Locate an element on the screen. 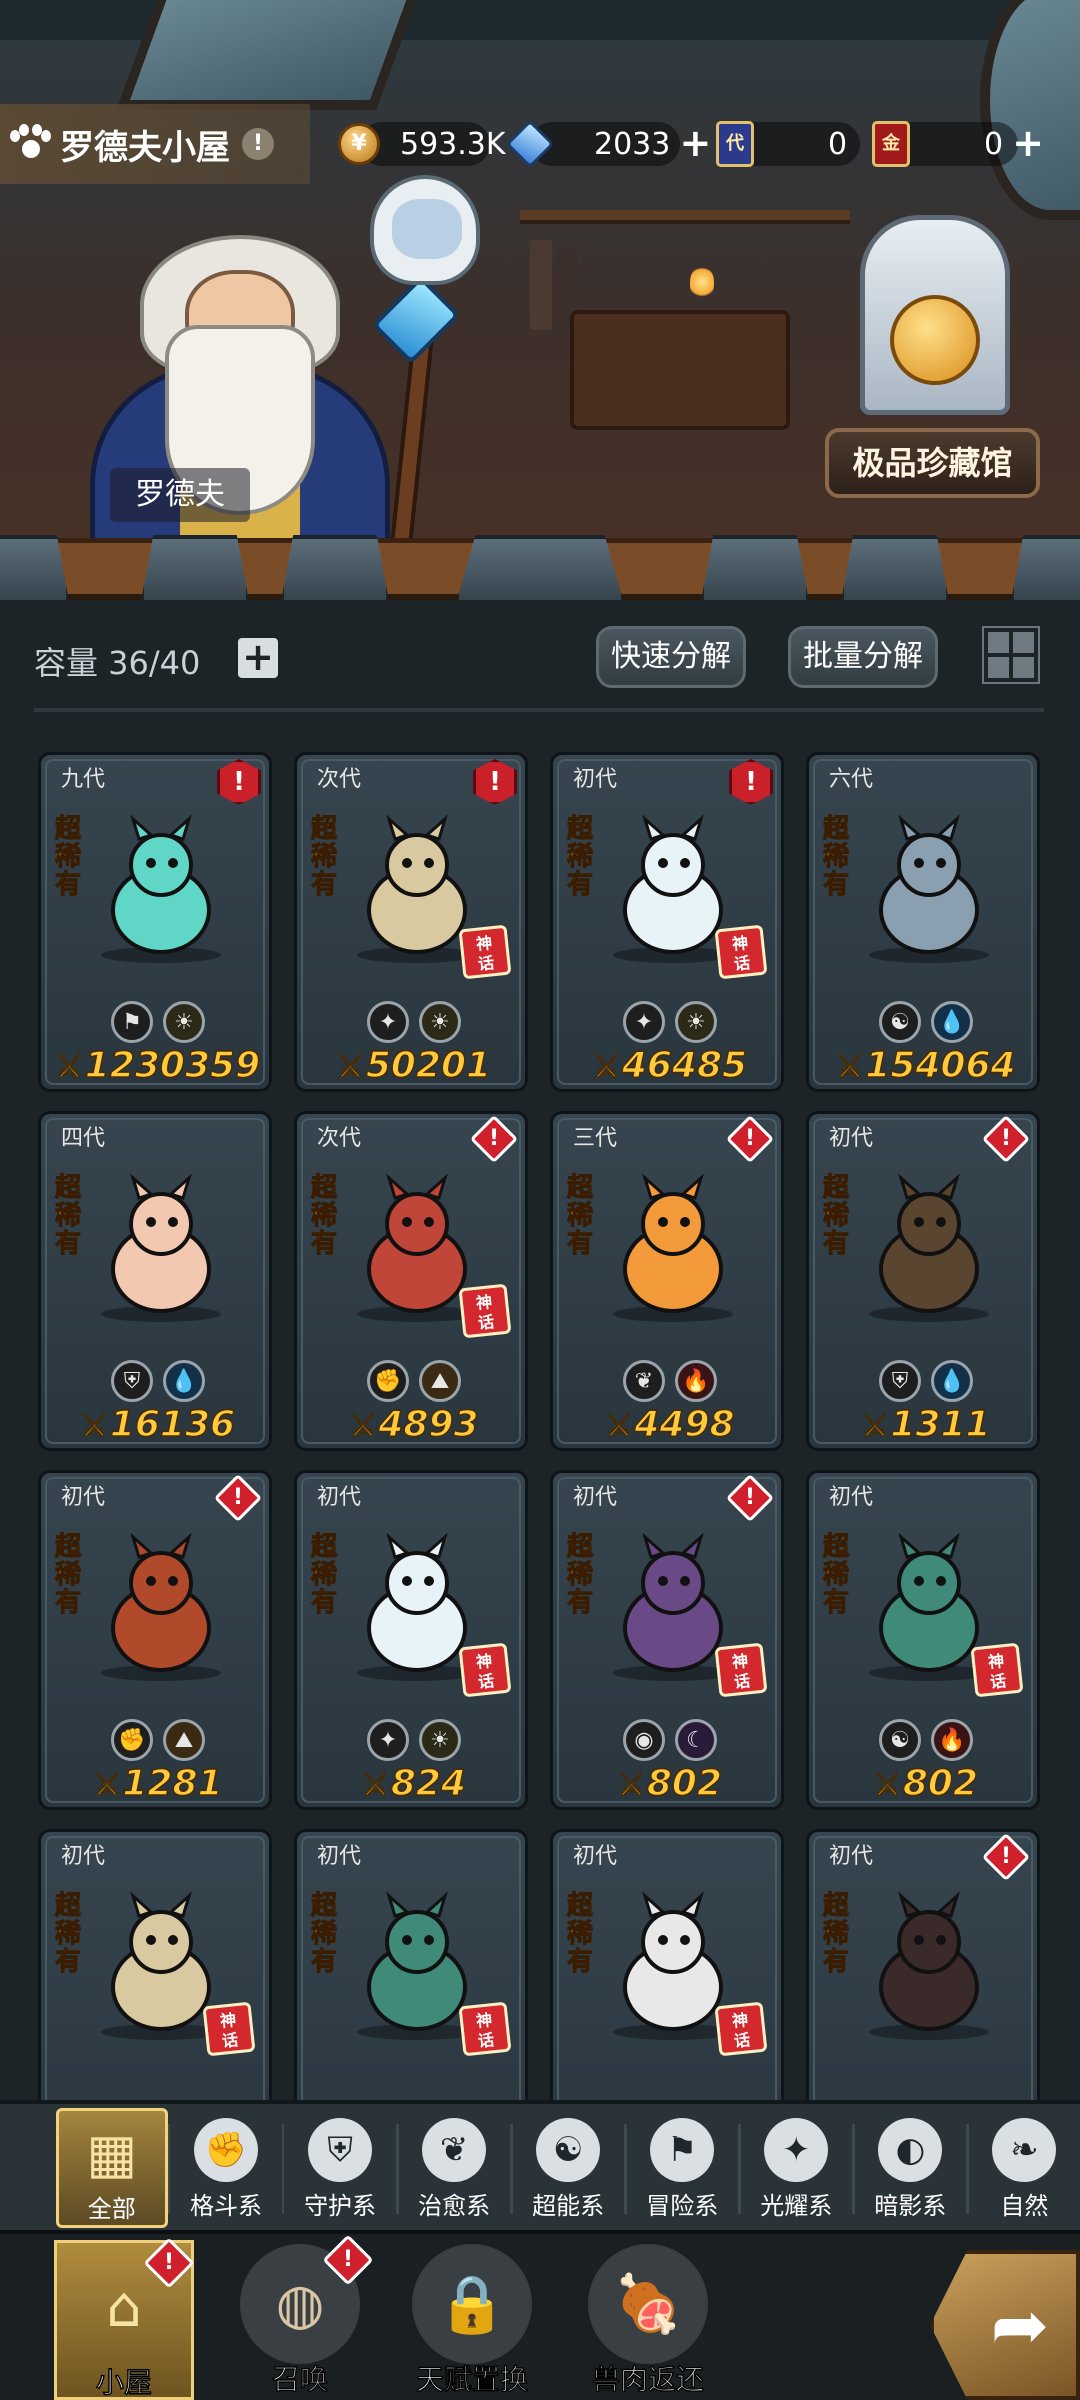 Image resolution: width=1080 pixels, height=2400 pixels. power-number: 50201 is located at coordinates (428, 1065).